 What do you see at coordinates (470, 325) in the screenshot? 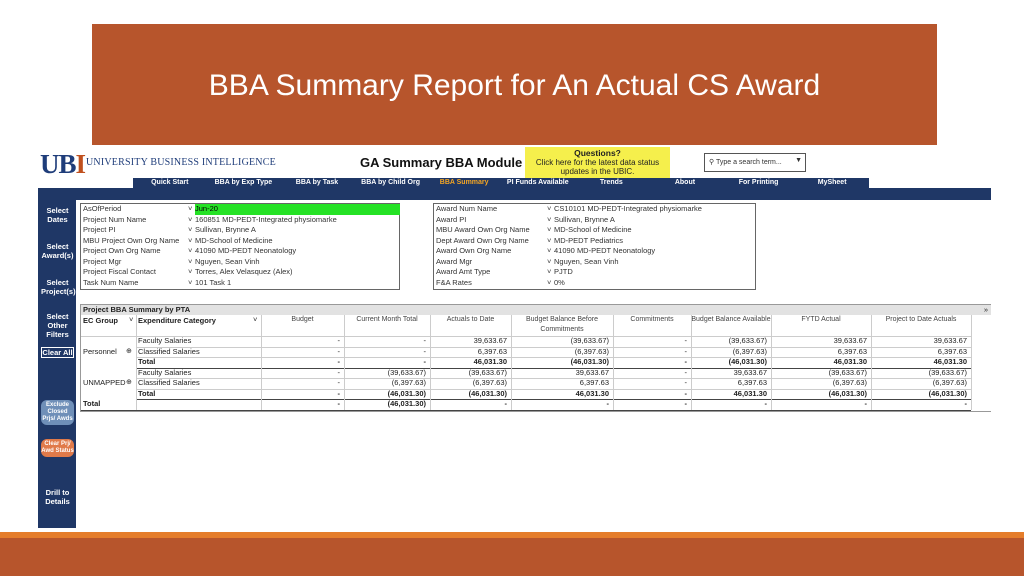
I see `col-header: Actuals to Date` at bounding box center [470, 325].